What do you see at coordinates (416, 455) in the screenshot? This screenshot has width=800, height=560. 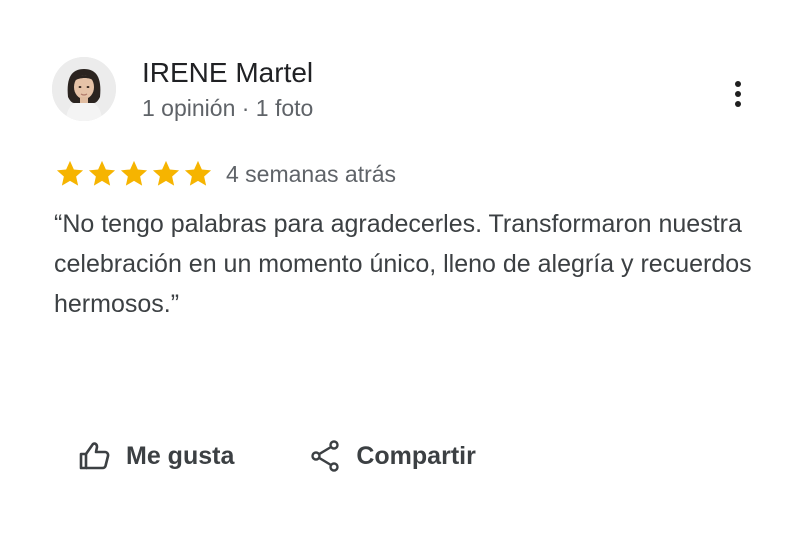 I see `share-label: Compartir` at bounding box center [416, 455].